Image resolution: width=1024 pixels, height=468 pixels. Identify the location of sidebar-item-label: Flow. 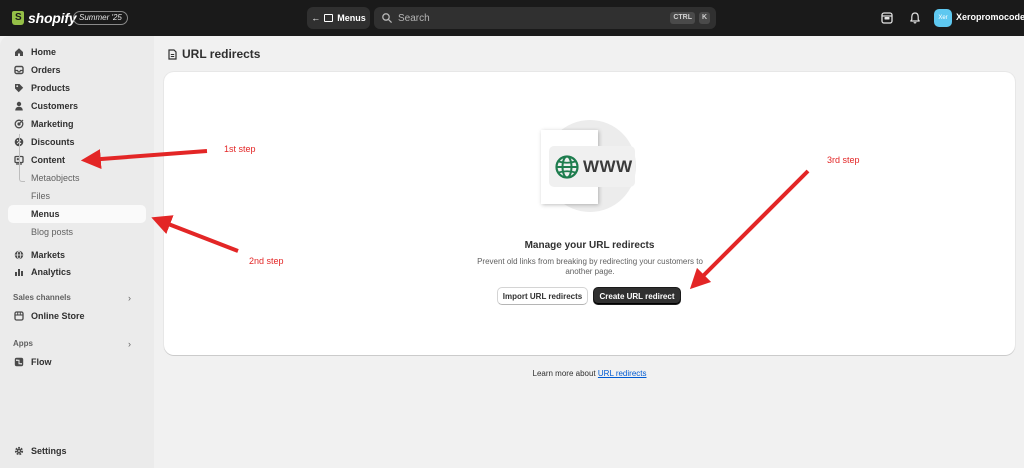
(41, 362).